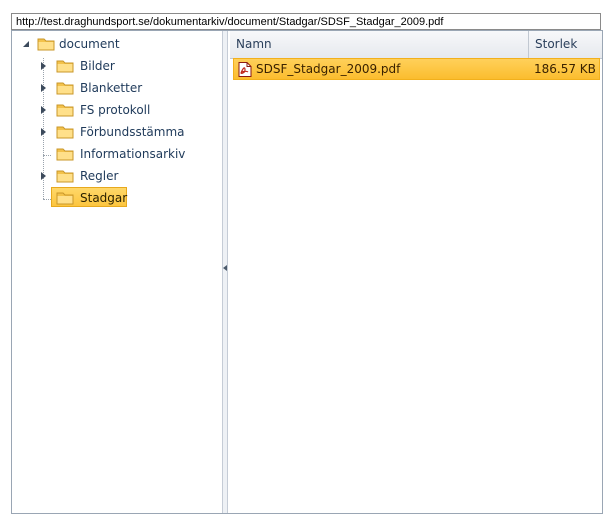  Describe the element at coordinates (225, 268) in the screenshot. I see `collapse-grip-icon` at that location.